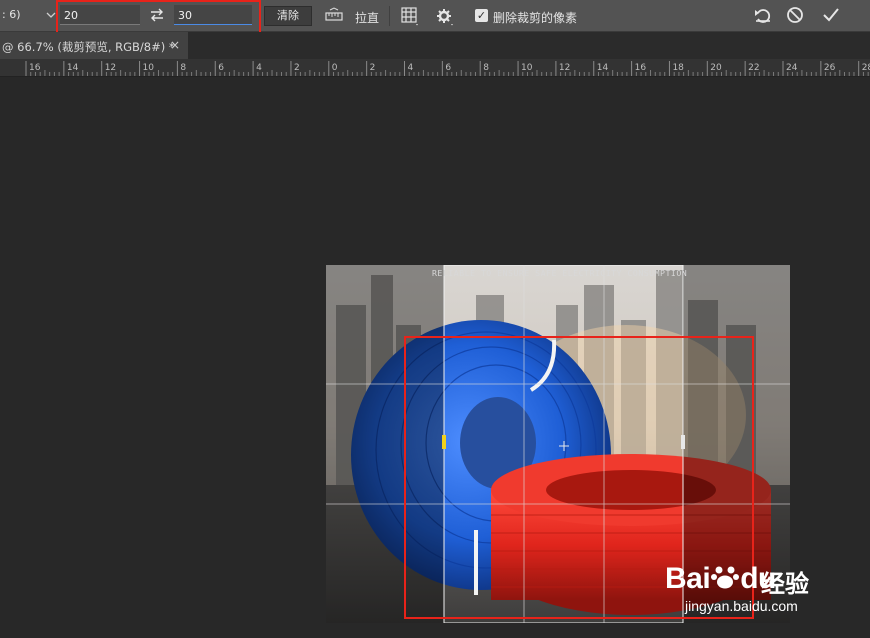 The height and width of the screenshot is (638, 870). Describe the element at coordinates (29, 15) in the screenshot. I see `ratio-preset-dropdown: : 6)` at that location.